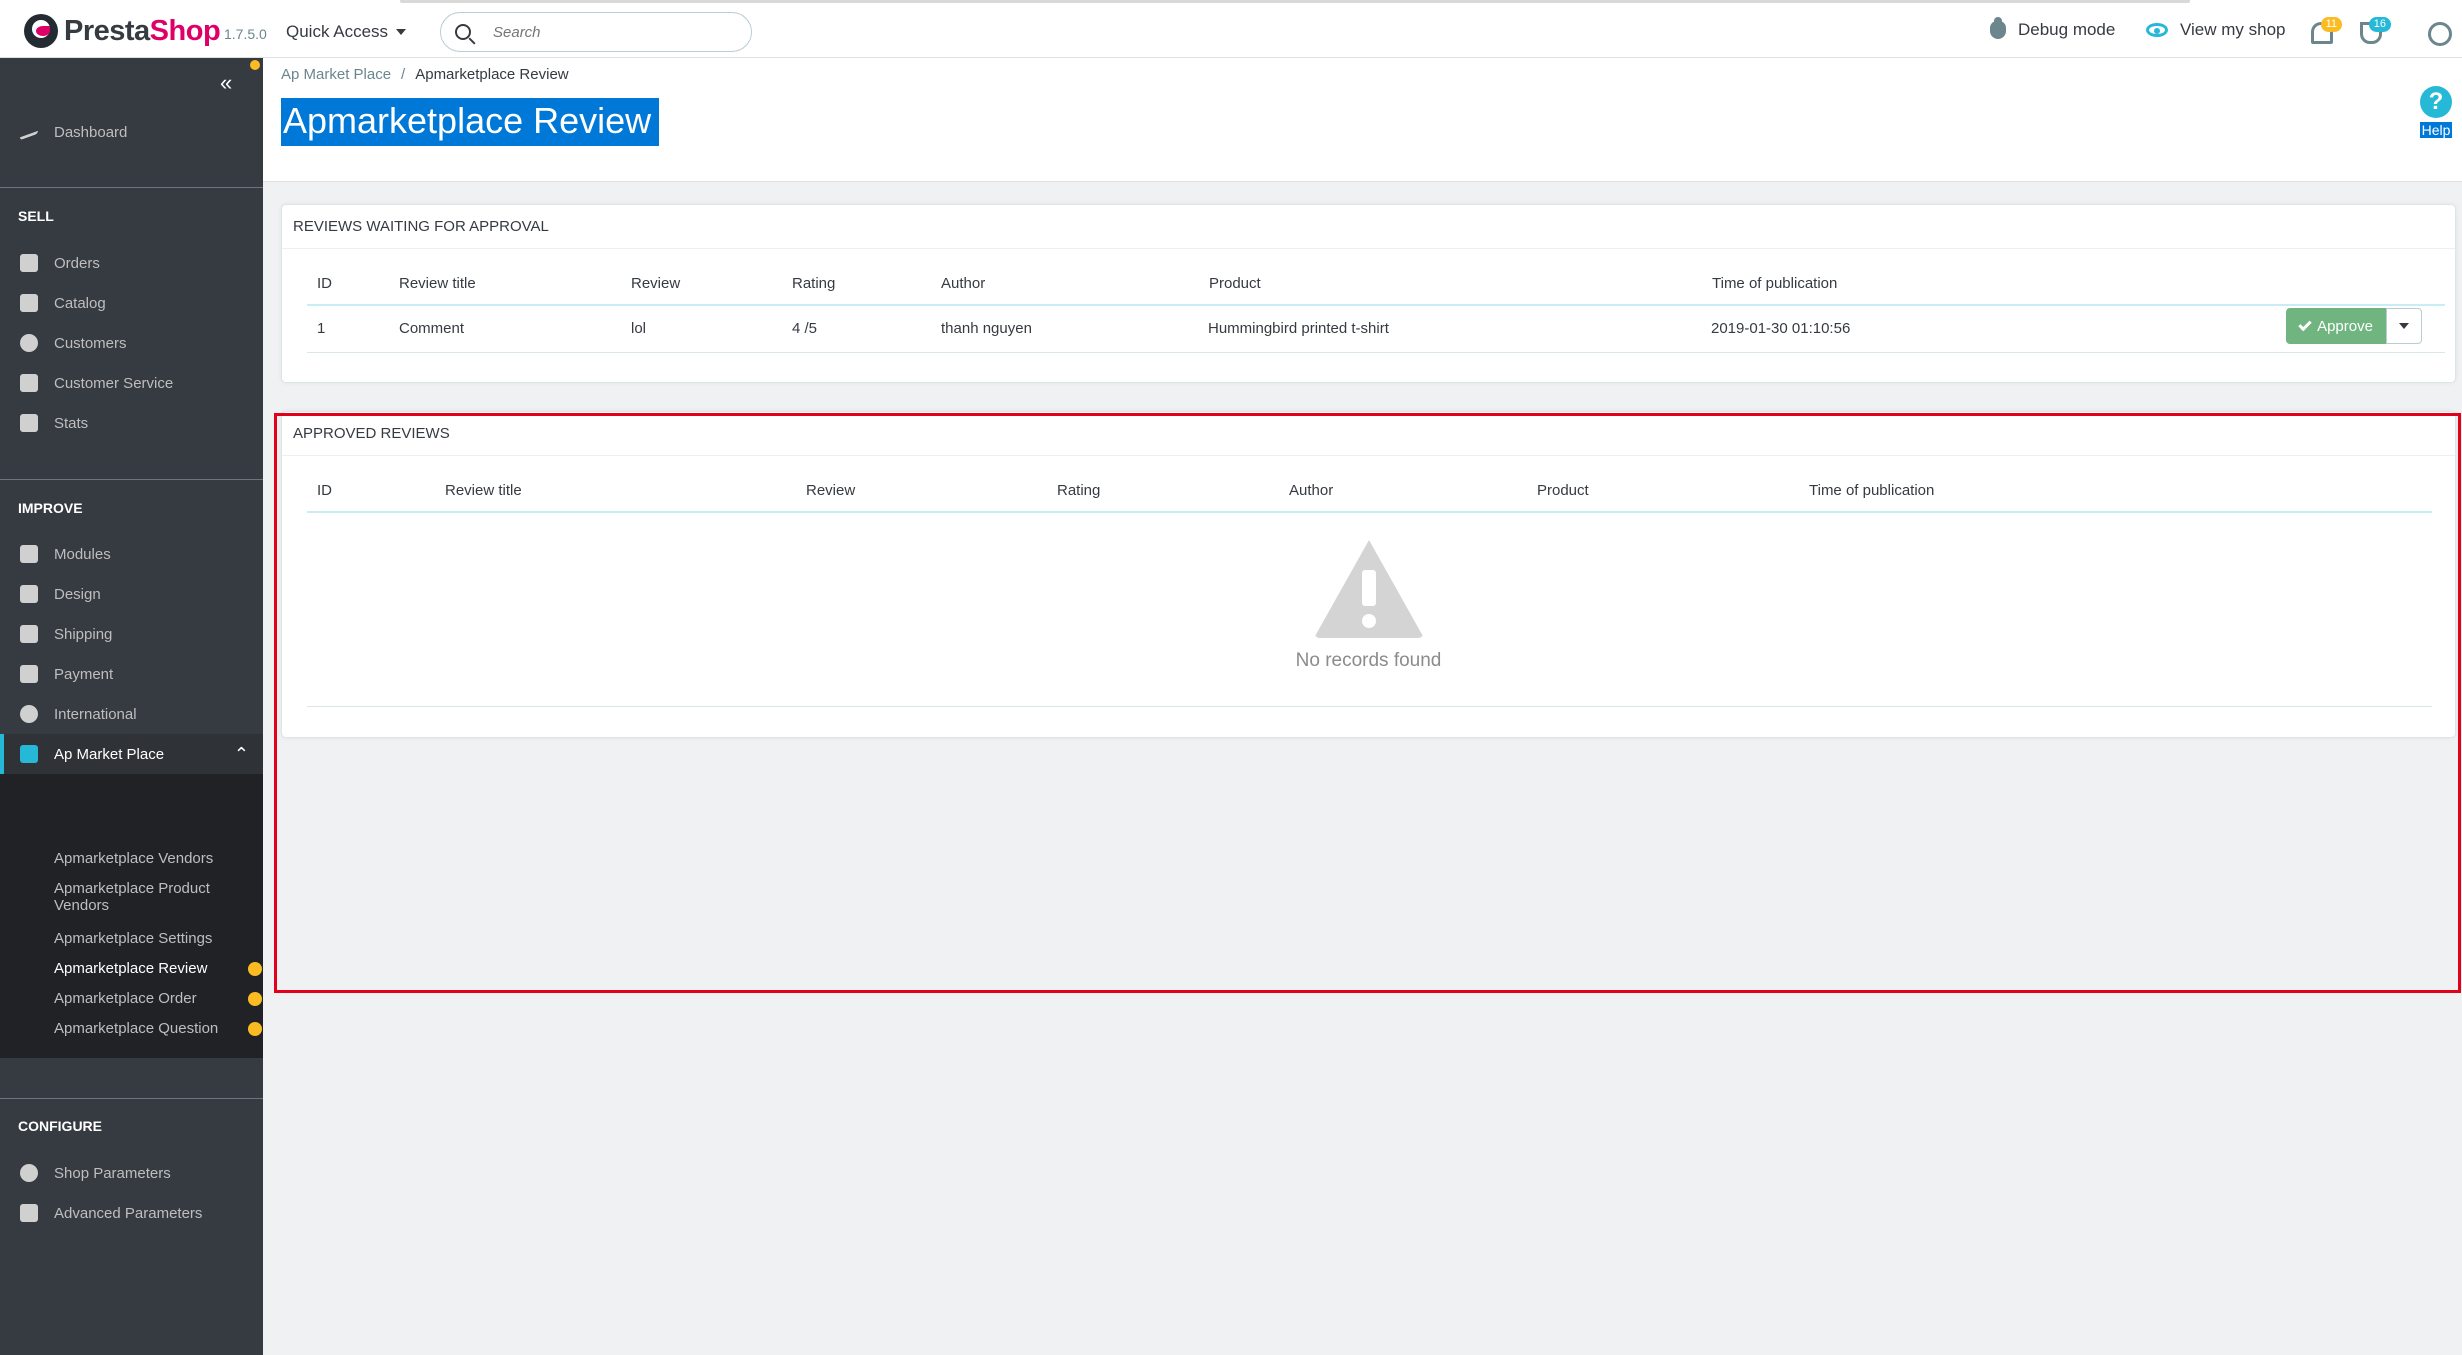 Image resolution: width=2462 pixels, height=1355 pixels. What do you see at coordinates (226, 83) in the screenshot?
I see `collapse-sidebar-button: «` at bounding box center [226, 83].